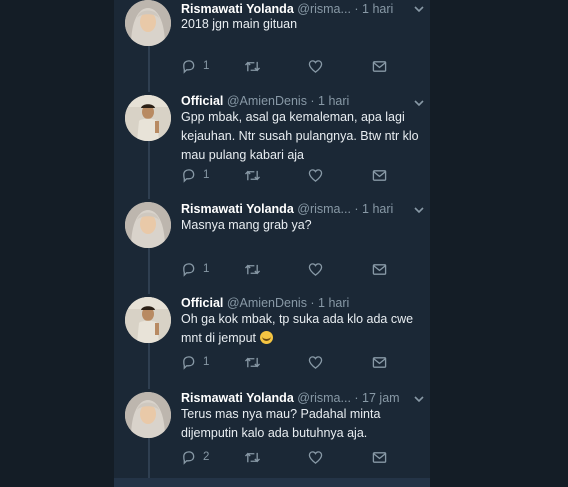 The width and height of the screenshot is (568, 487). What do you see at coordinates (376, 398) in the screenshot?
I see `timestamp: · 17 jam` at bounding box center [376, 398].